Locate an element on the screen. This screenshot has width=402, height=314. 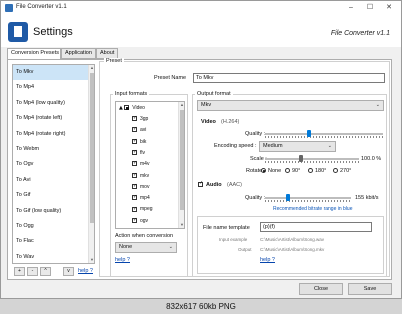
preset-item: To Wav is located at coordinates (53, 256).